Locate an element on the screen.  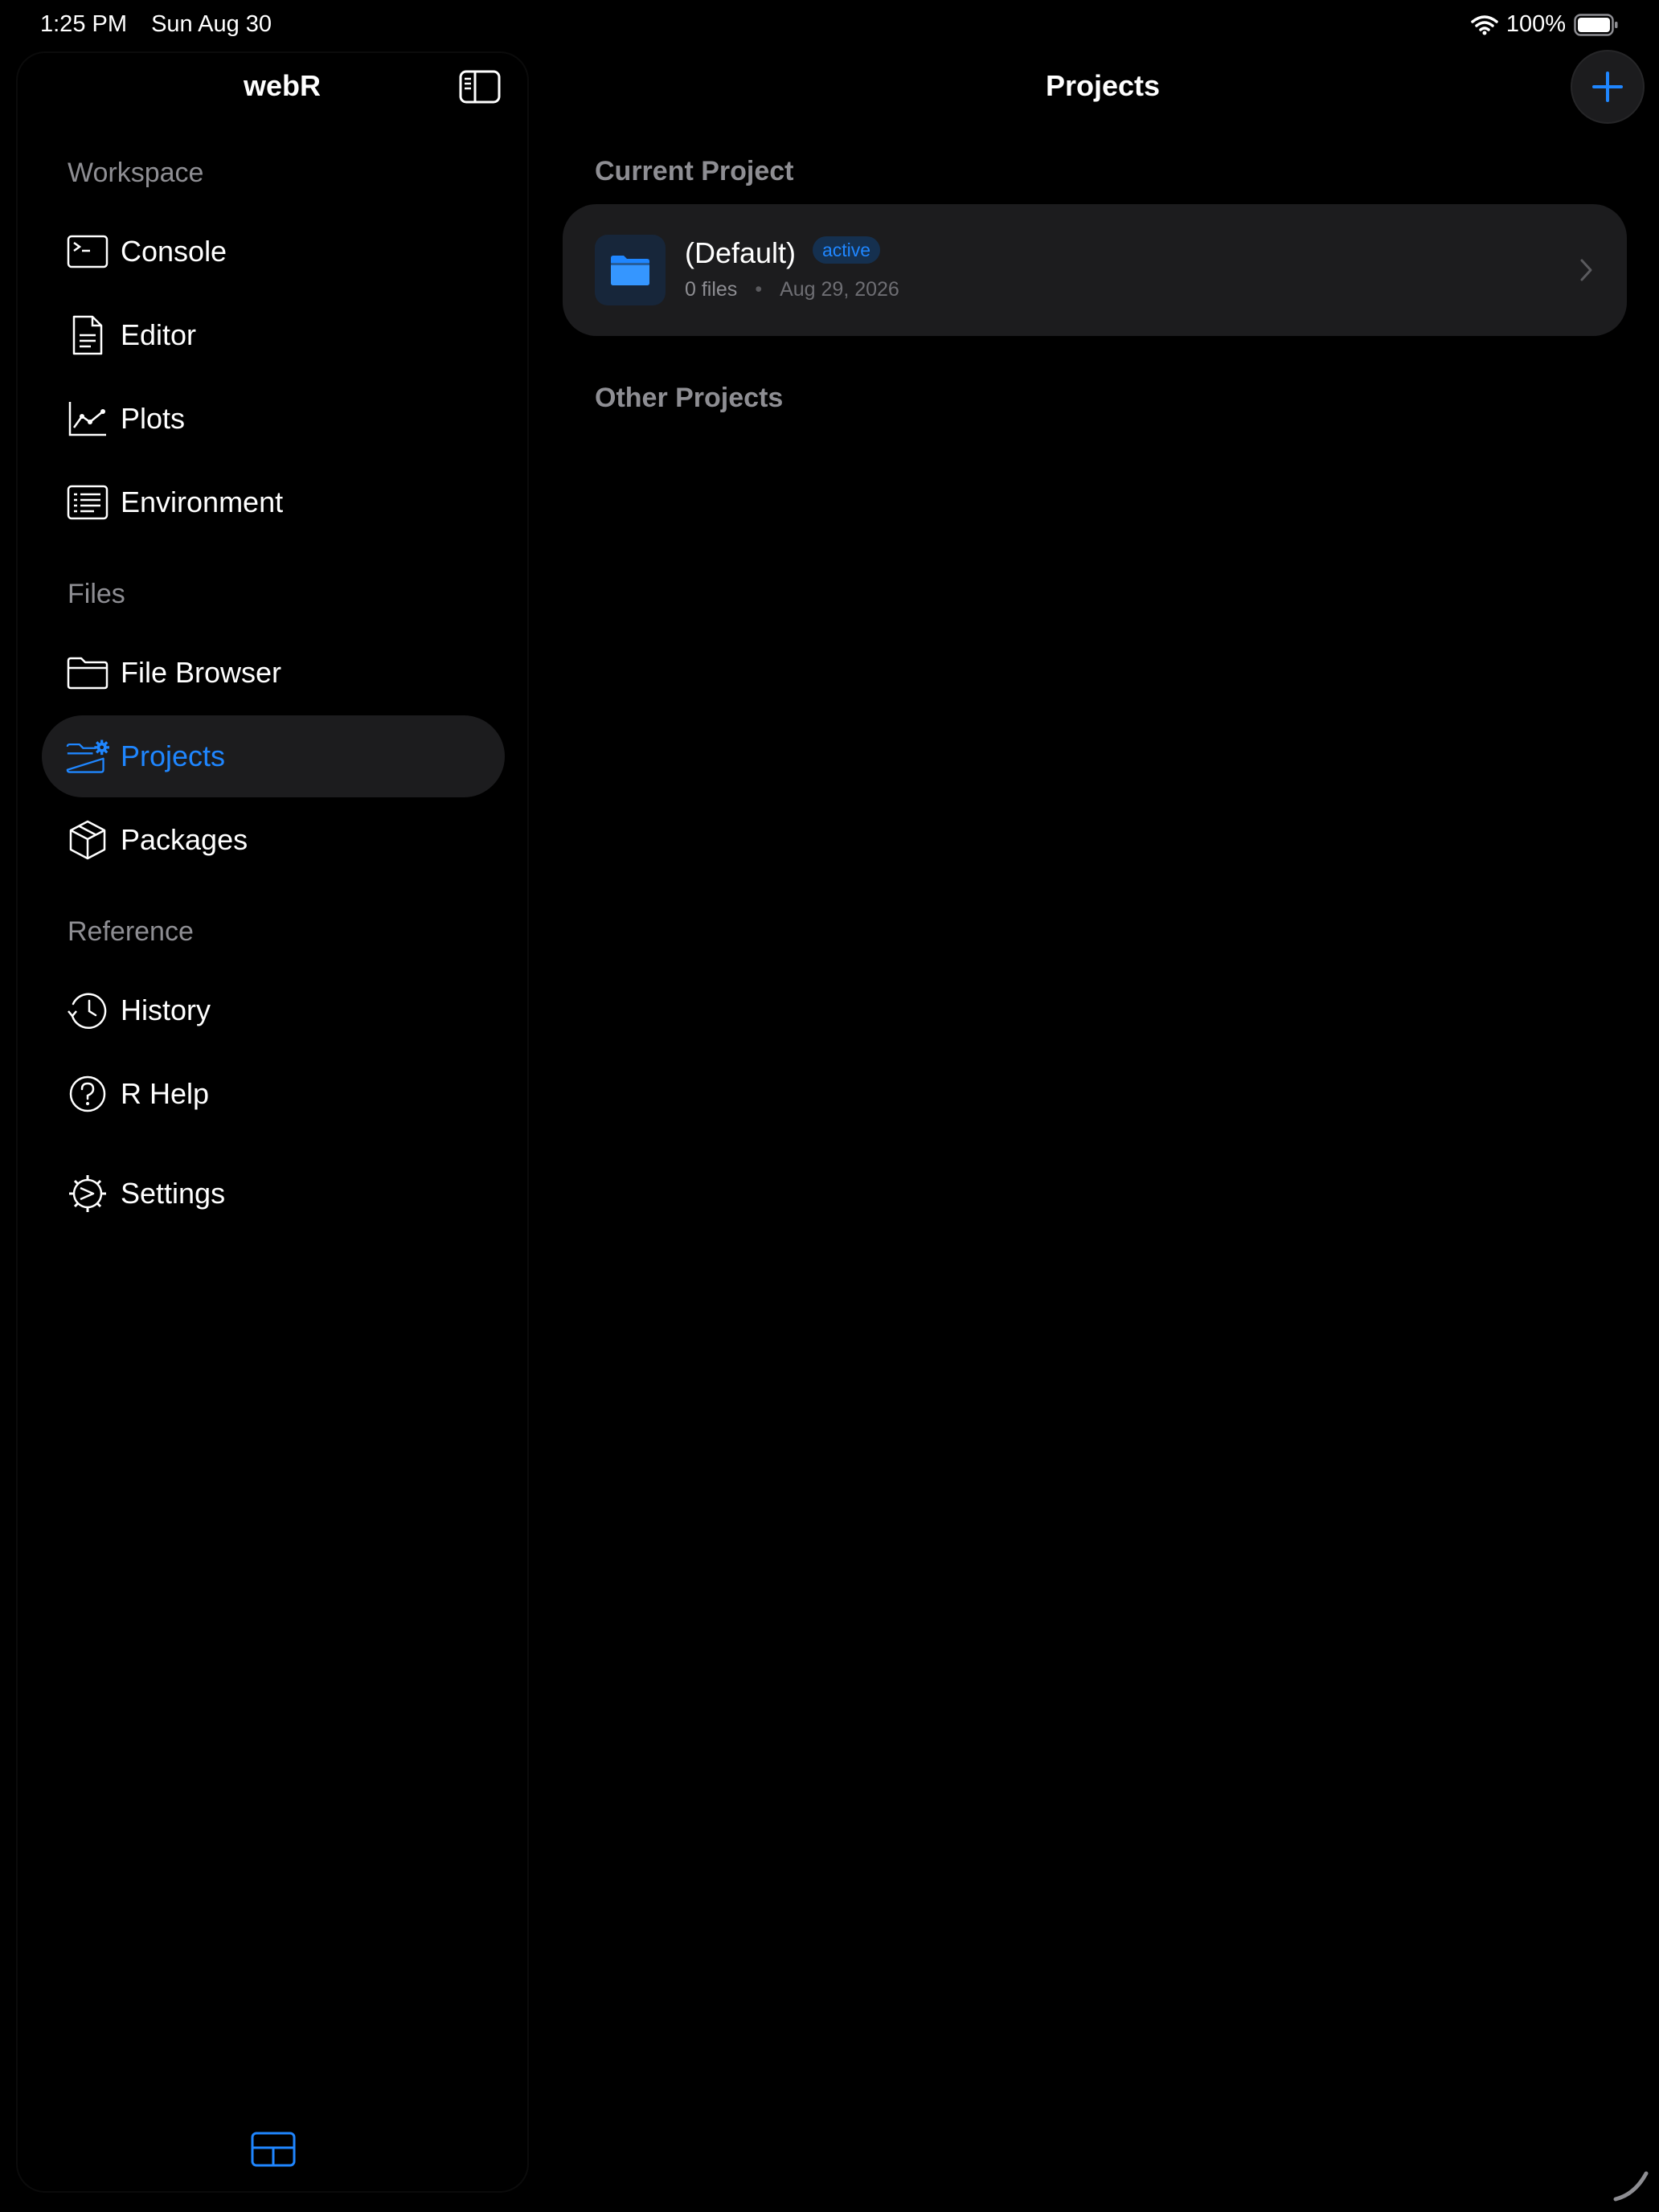
status-badge: active is located at coordinates (847, 250).